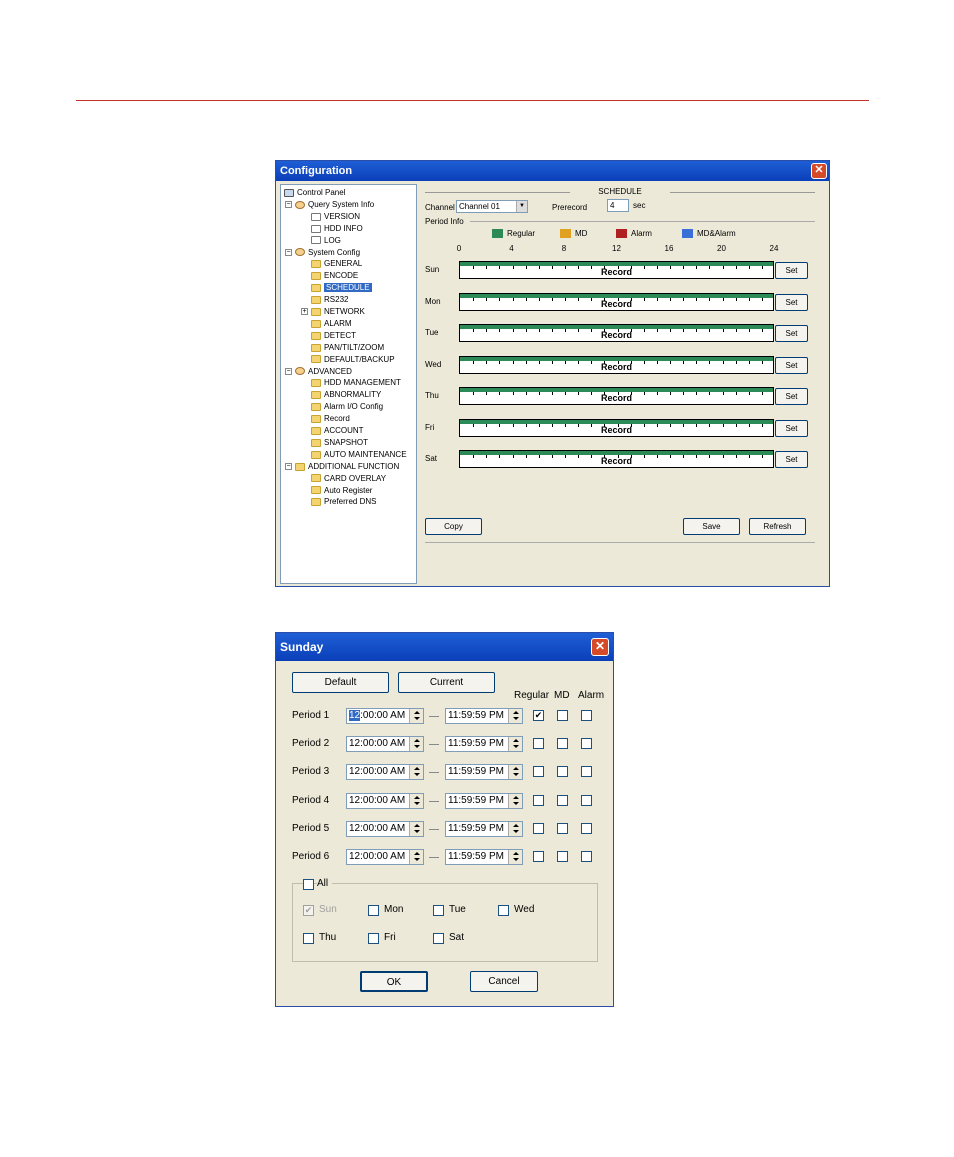  I want to click on tree-item-24: ADDITIONAL FUNCTION, so click(347, 467).